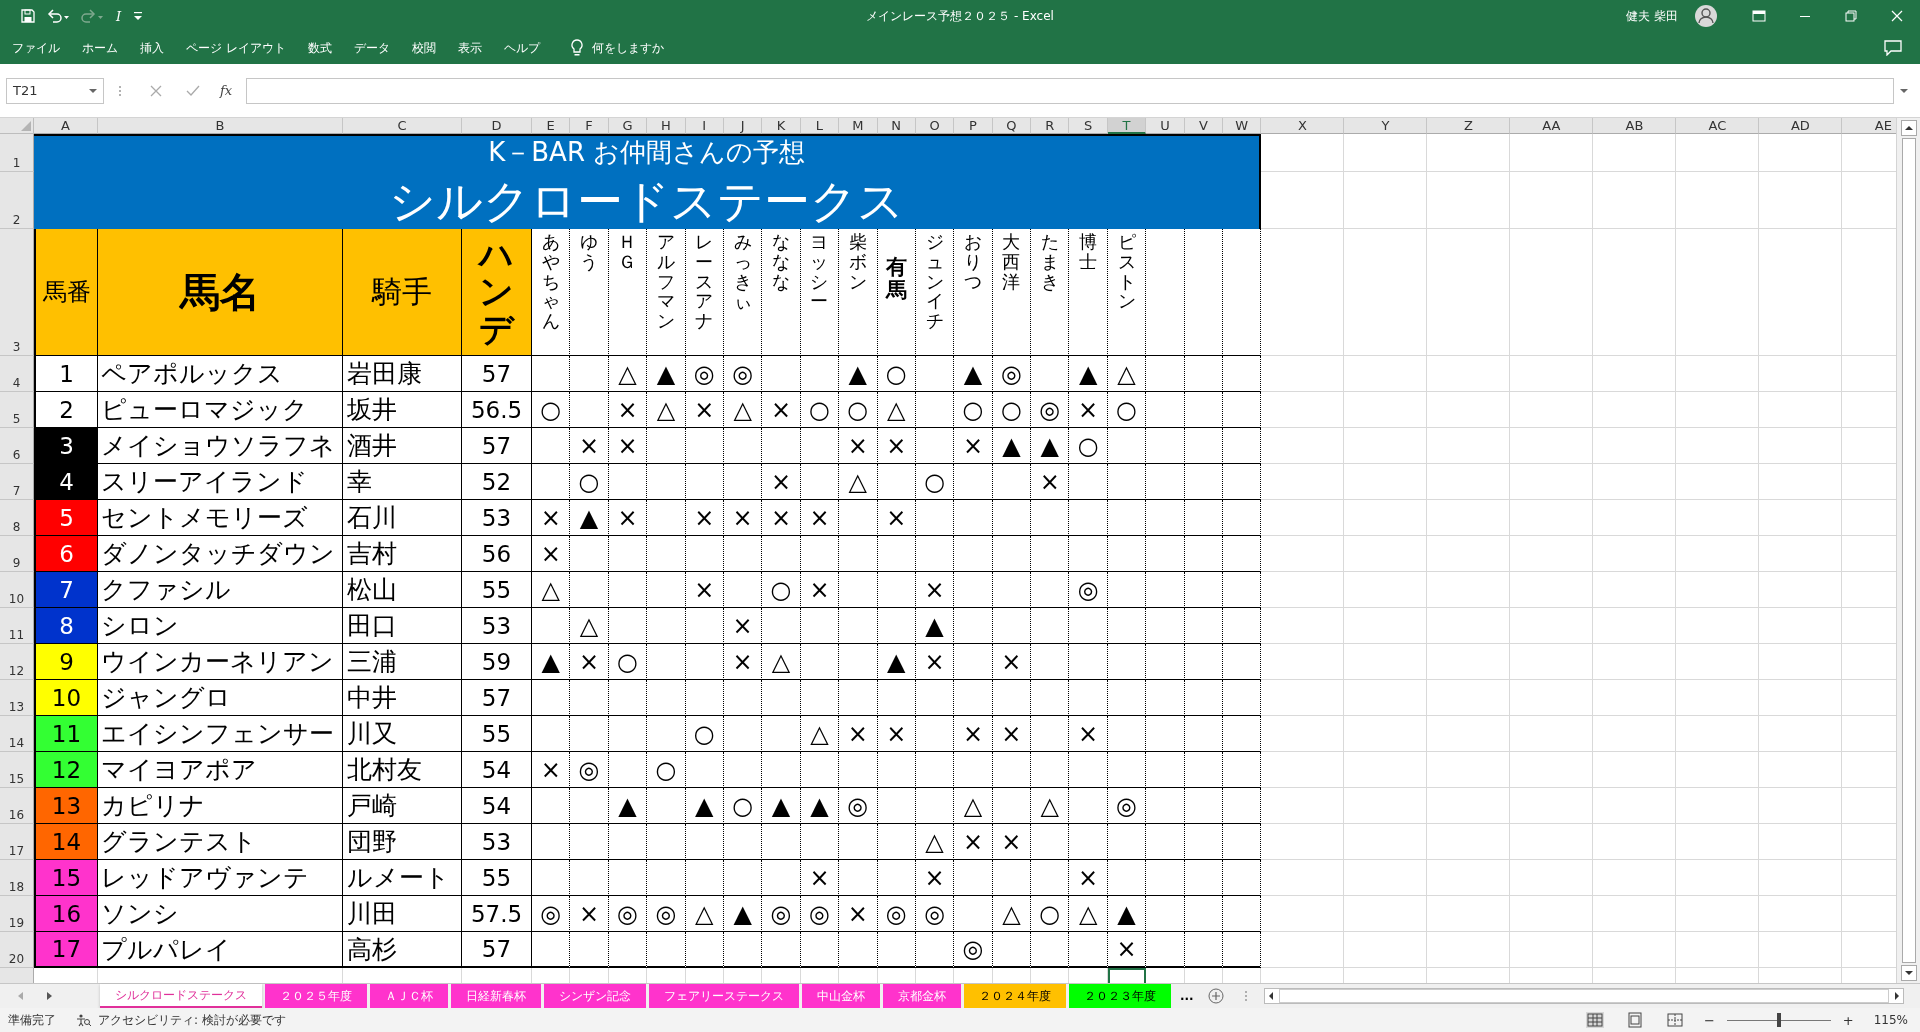  I want to click on row-header: 8, so click(17, 518).